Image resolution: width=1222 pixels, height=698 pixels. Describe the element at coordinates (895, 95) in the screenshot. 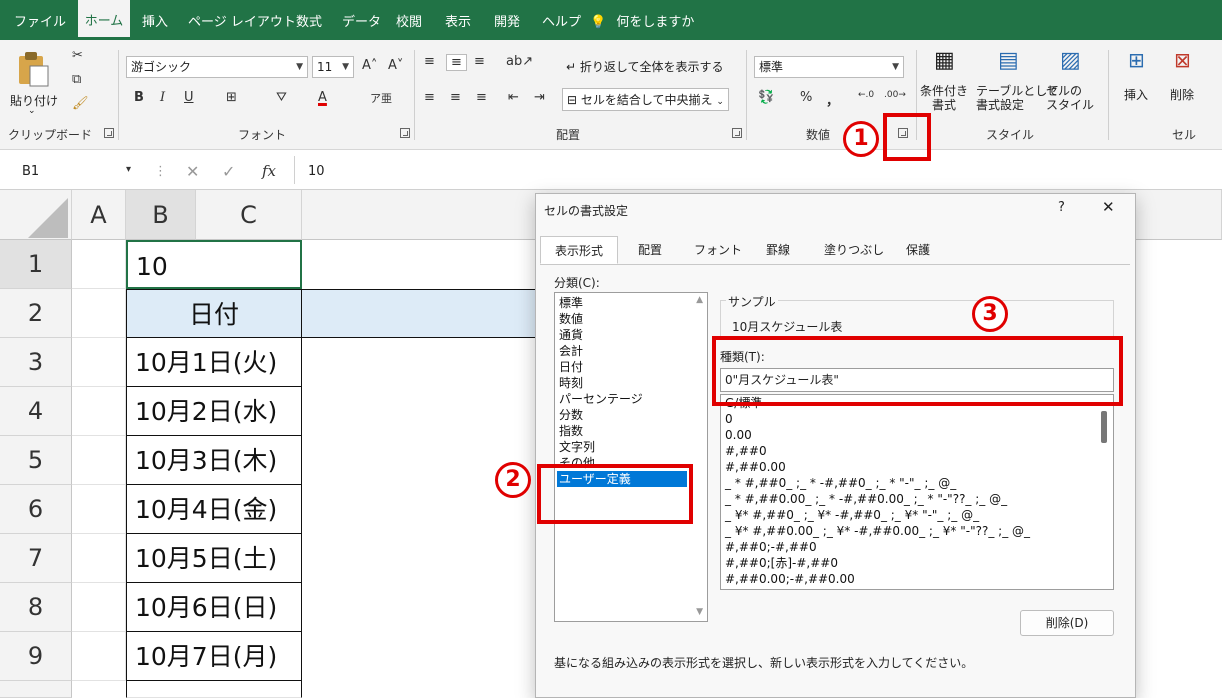

I see `decrease-decimal-icon: .00→` at that location.